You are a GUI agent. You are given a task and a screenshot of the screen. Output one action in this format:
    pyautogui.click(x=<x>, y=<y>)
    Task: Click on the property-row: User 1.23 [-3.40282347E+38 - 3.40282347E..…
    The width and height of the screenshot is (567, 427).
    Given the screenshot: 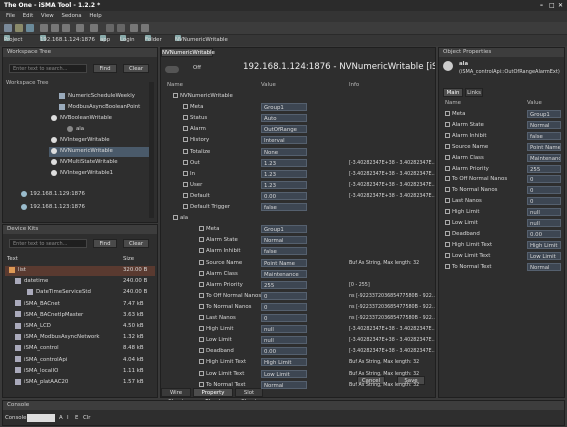 What is the action you would take?
    pyautogui.click(x=299, y=185)
    